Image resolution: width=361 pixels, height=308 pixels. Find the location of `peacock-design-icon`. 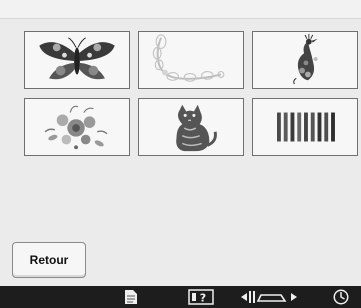

peacock-design-icon is located at coordinates (305, 59).